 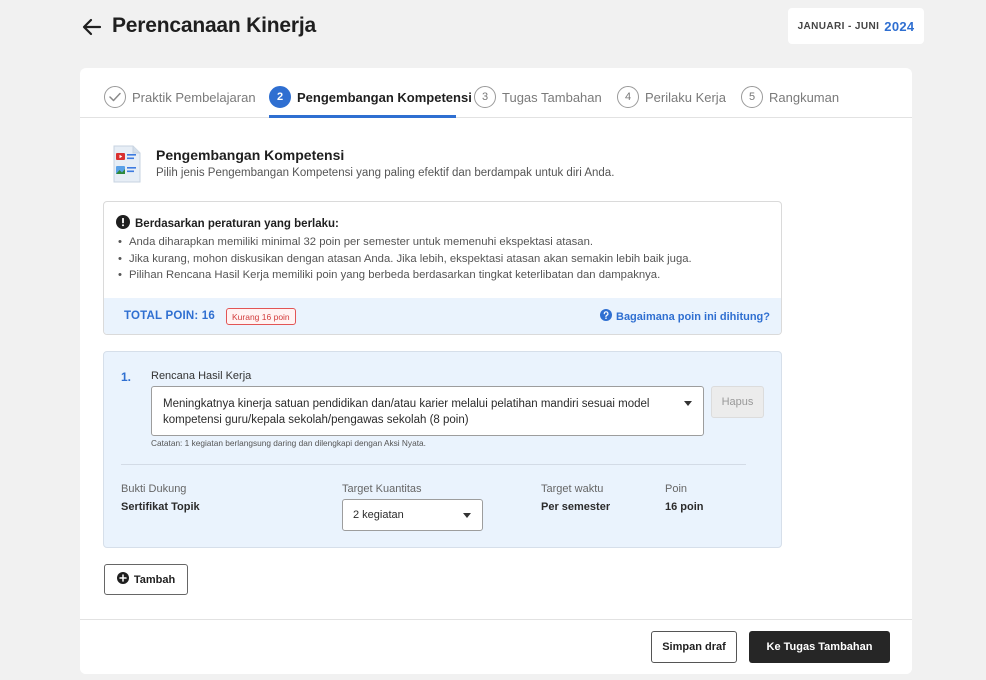 What do you see at coordinates (752, 97) in the screenshot?
I see `step-number: 5` at bounding box center [752, 97].